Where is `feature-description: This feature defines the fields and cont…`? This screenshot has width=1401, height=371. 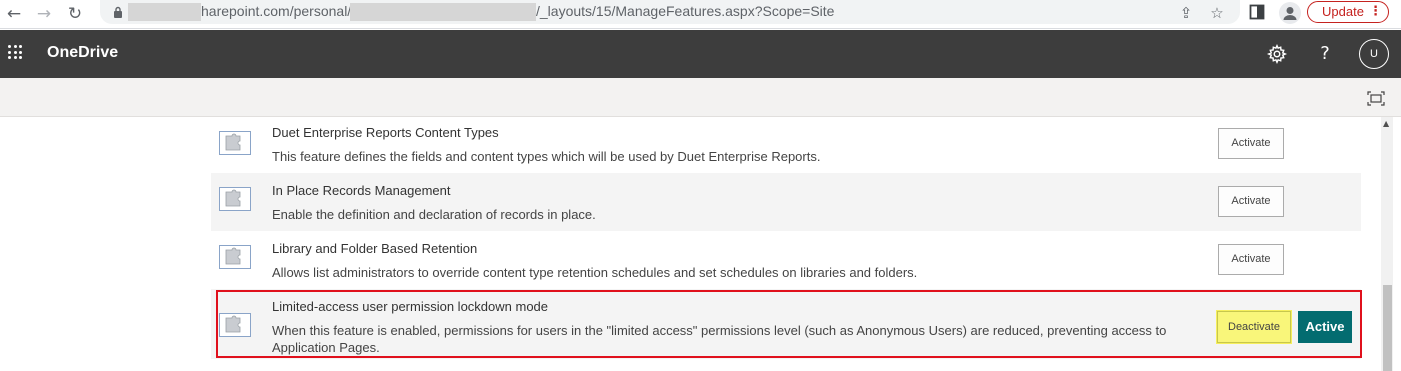
feature-description: This feature defines the fields and cont… is located at coordinates (546, 156).